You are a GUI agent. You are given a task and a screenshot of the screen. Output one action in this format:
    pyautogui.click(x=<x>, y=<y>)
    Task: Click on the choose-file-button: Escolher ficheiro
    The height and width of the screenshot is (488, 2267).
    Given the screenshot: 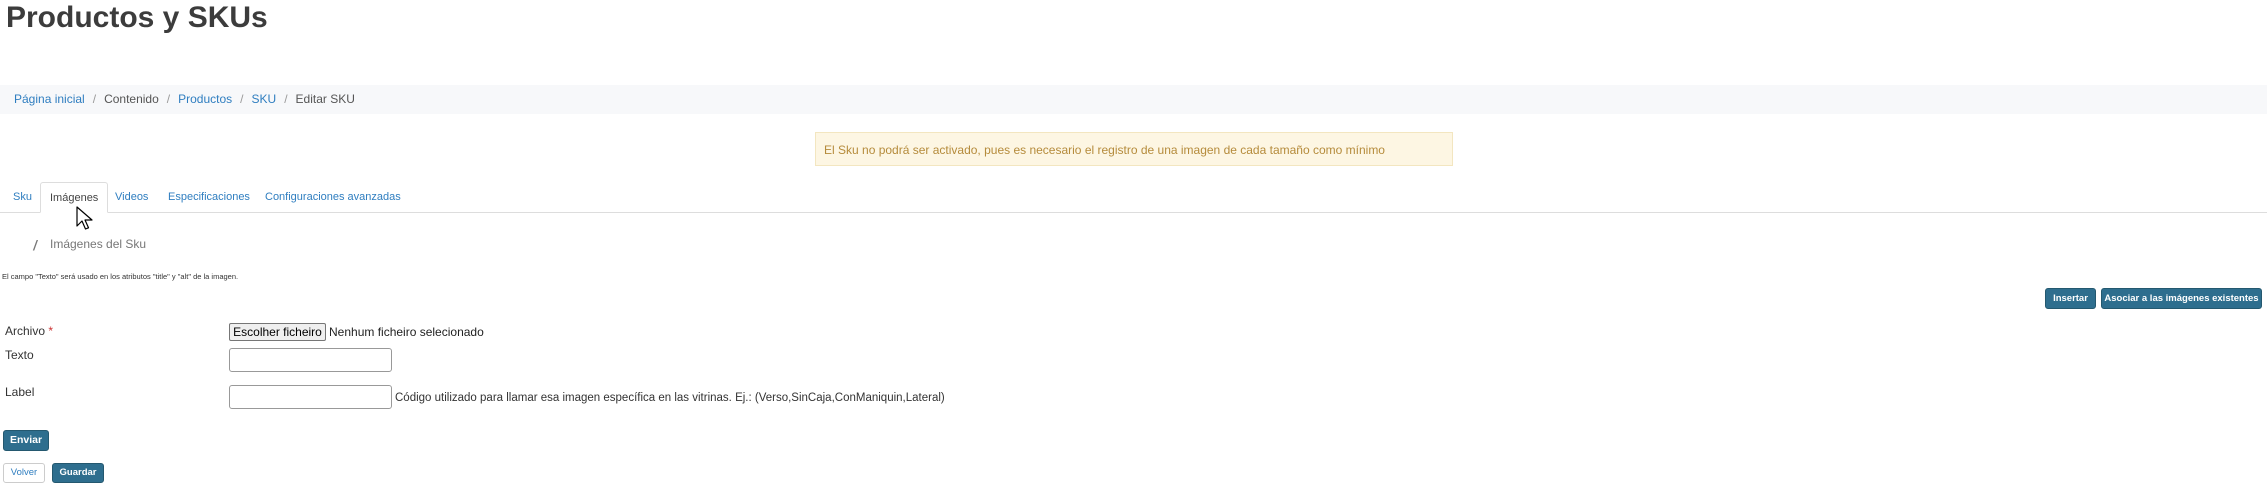 What is the action you would take?
    pyautogui.click(x=277, y=332)
    